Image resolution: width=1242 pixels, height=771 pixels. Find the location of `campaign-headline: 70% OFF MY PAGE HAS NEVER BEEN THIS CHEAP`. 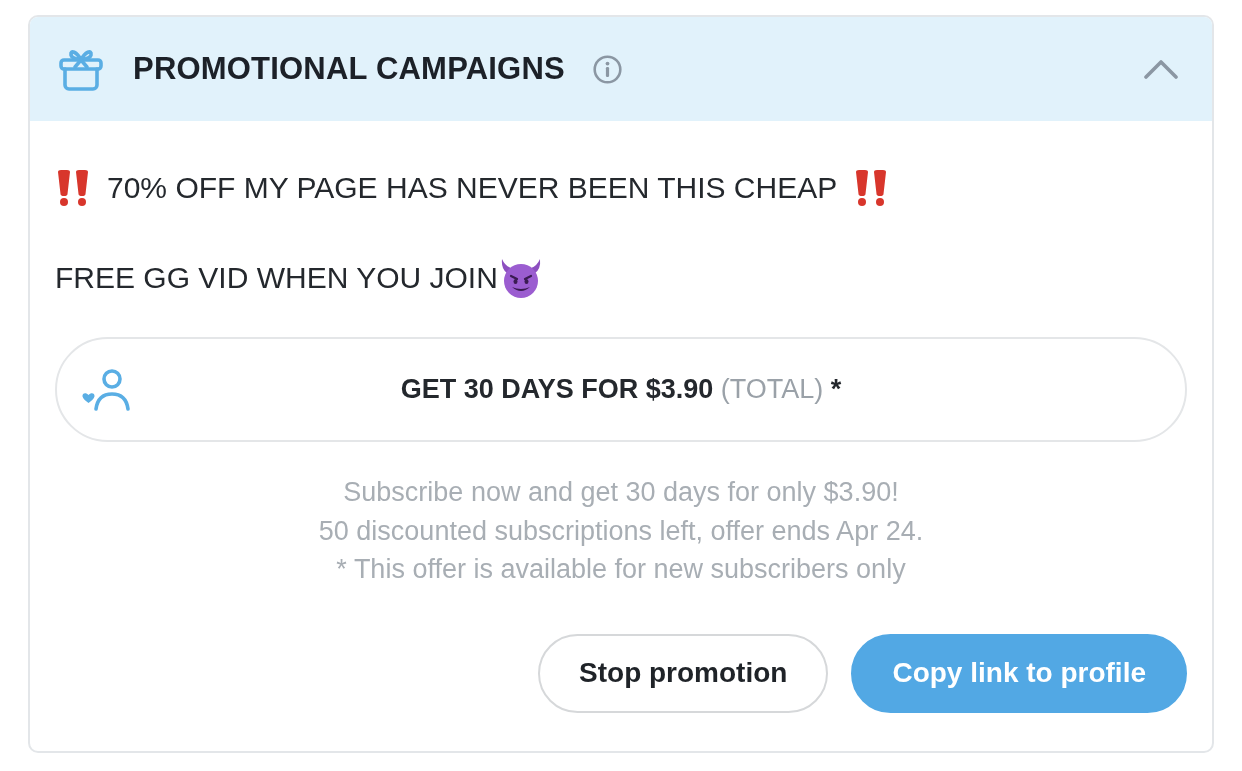

campaign-headline: 70% OFF MY PAGE HAS NEVER BEEN THIS CHEAP is located at coordinates (472, 188).